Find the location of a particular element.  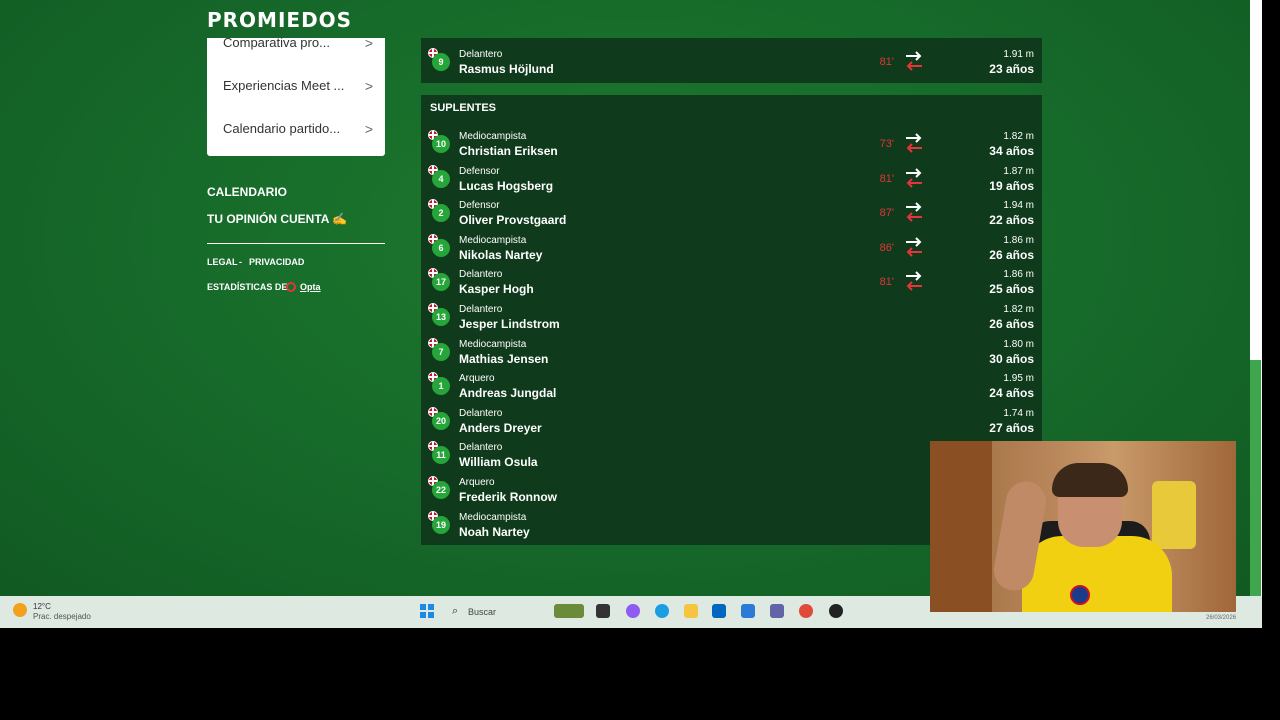

weather-description: Prac. despejado is located at coordinates (62, 616).